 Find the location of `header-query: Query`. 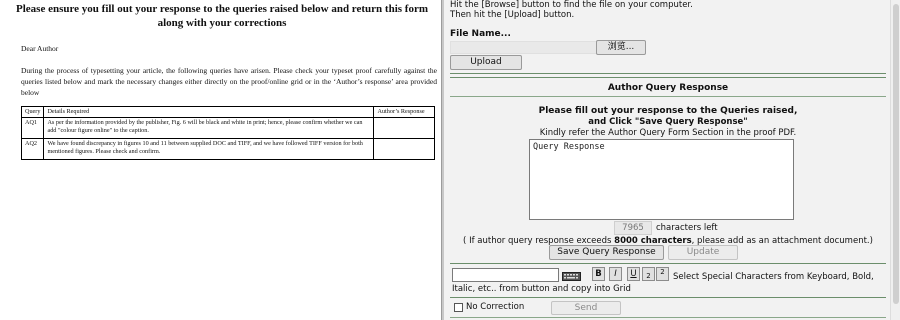

header-query: Query is located at coordinates (32, 112).